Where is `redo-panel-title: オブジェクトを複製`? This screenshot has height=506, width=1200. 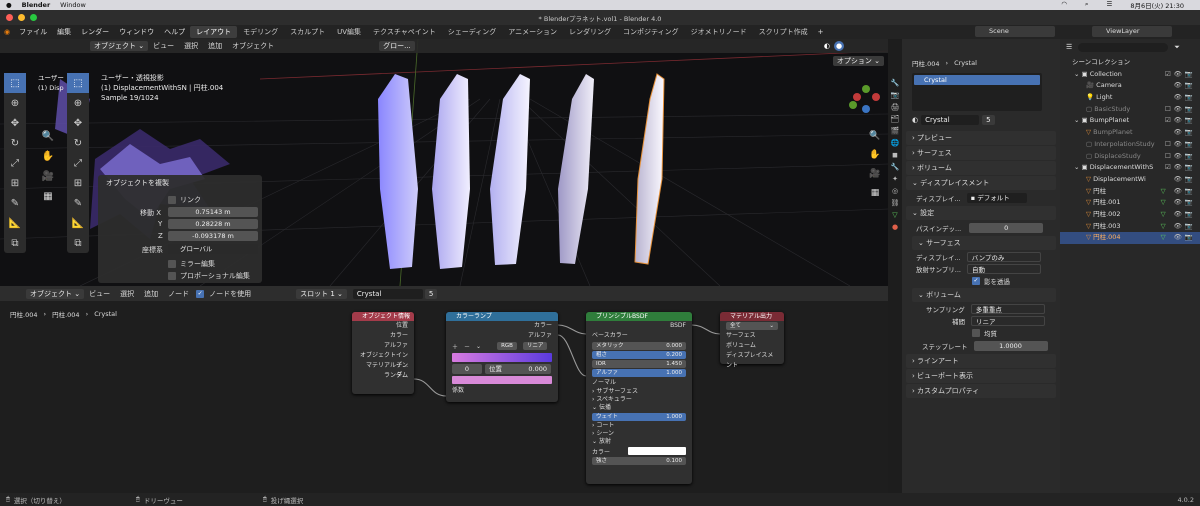 redo-panel-title: オブジェクトを複製 is located at coordinates (180, 183).